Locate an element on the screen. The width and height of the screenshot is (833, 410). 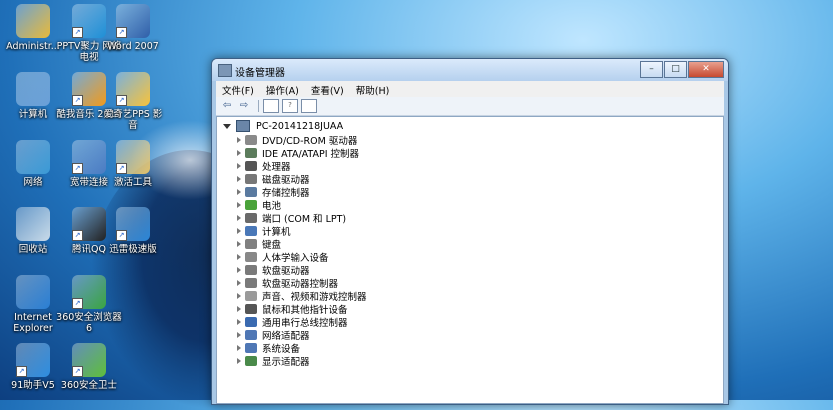
desktop-icon: ↗ Word 2007 is located at coordinates (133, 28).